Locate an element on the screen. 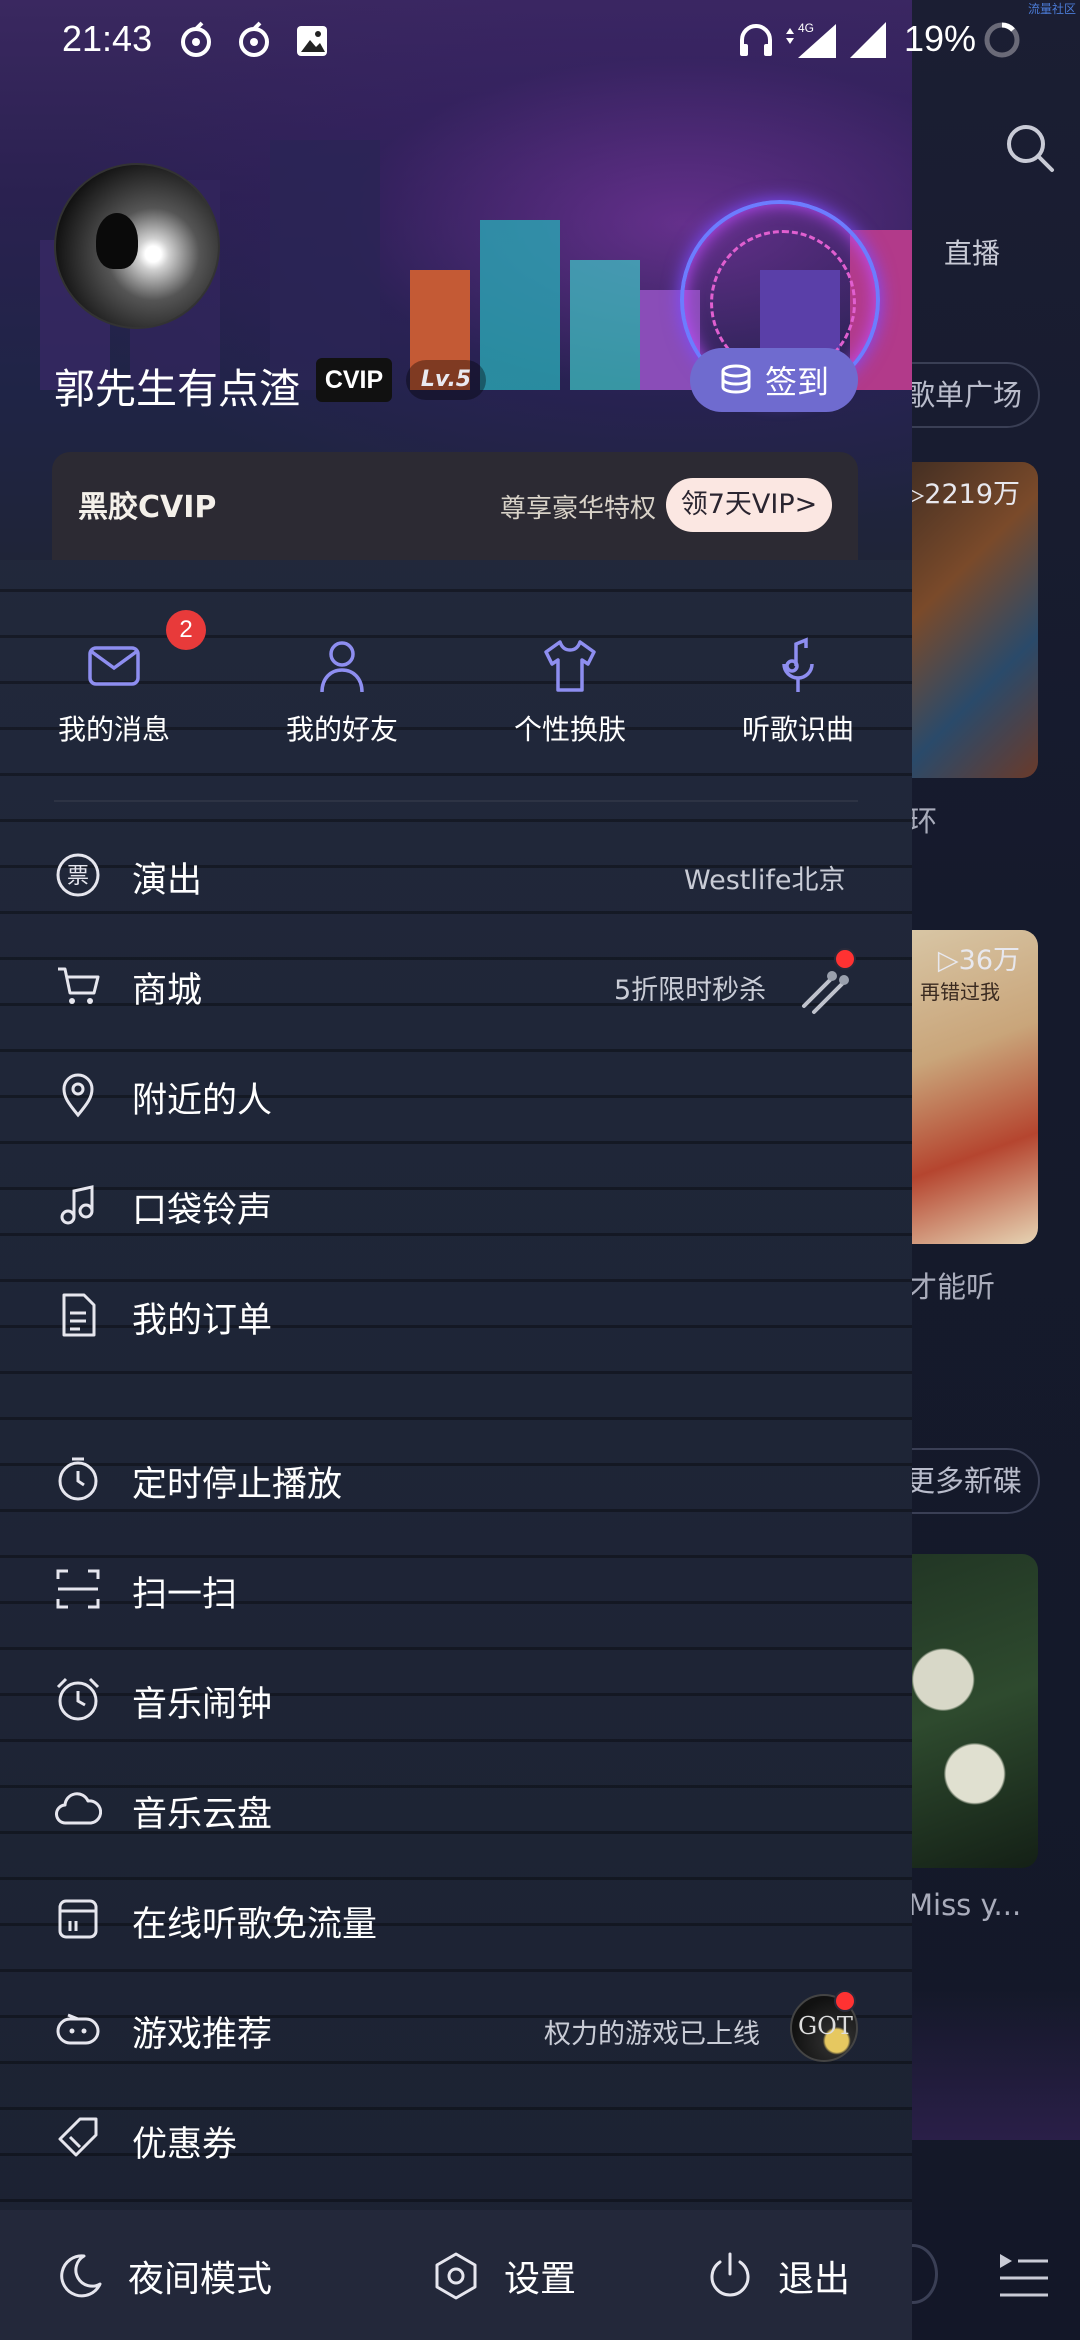  playlist-queue-icon is located at coordinates (1024, 2276).